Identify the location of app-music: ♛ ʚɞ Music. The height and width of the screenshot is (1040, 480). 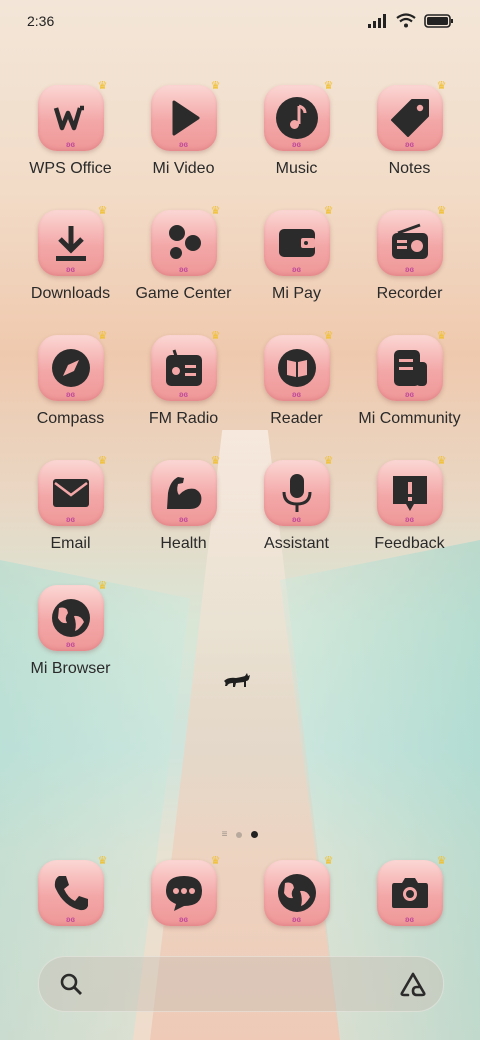
(296, 129).